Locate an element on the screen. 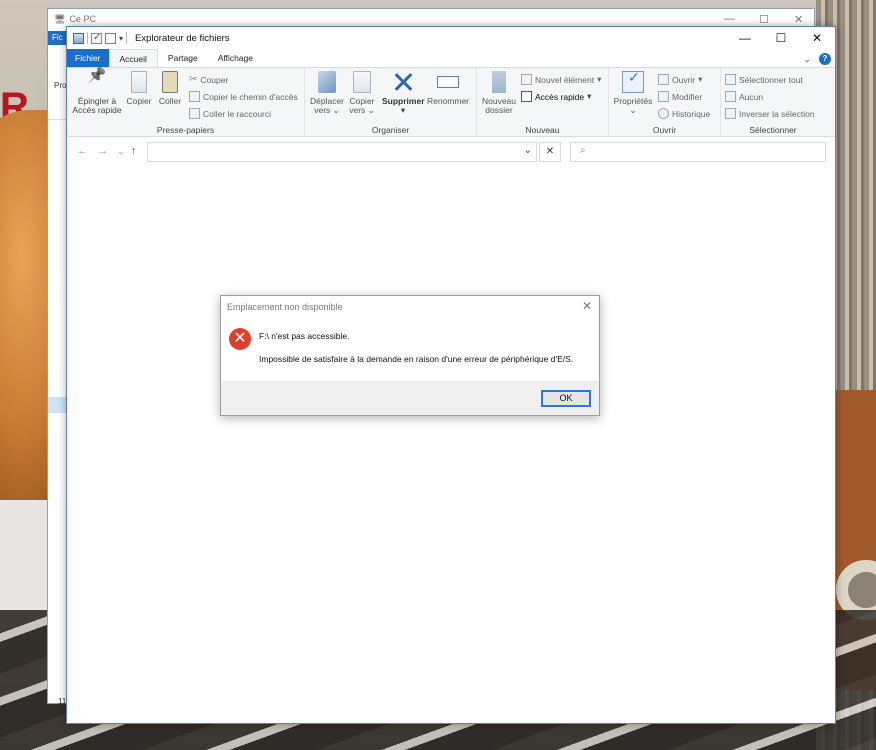 The width and height of the screenshot is (876, 750). move-to-button: Déplacer vers ⌄ is located at coordinates (327, 93).